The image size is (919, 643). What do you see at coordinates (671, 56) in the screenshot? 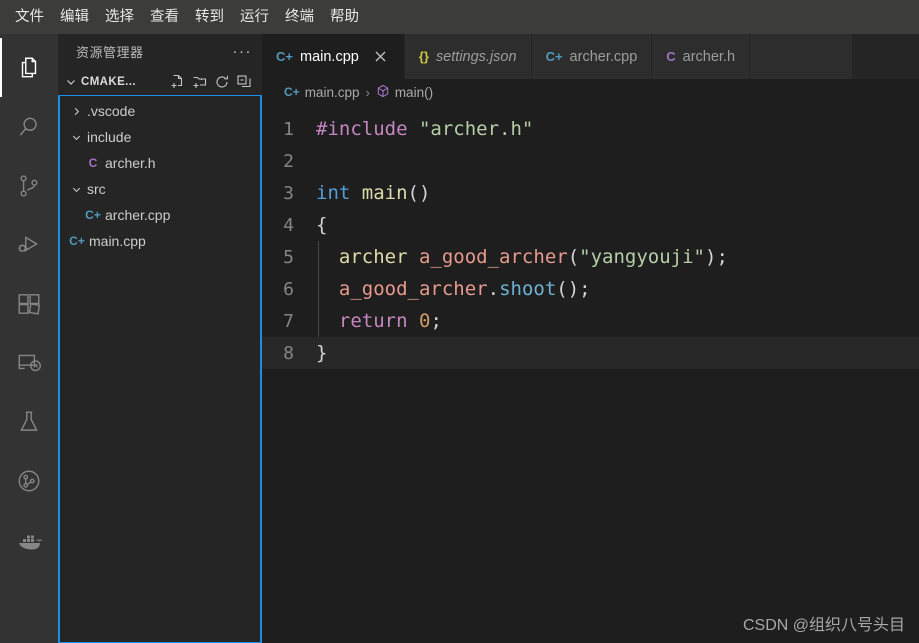
I see `c-header-file-icon: C` at bounding box center [671, 56].